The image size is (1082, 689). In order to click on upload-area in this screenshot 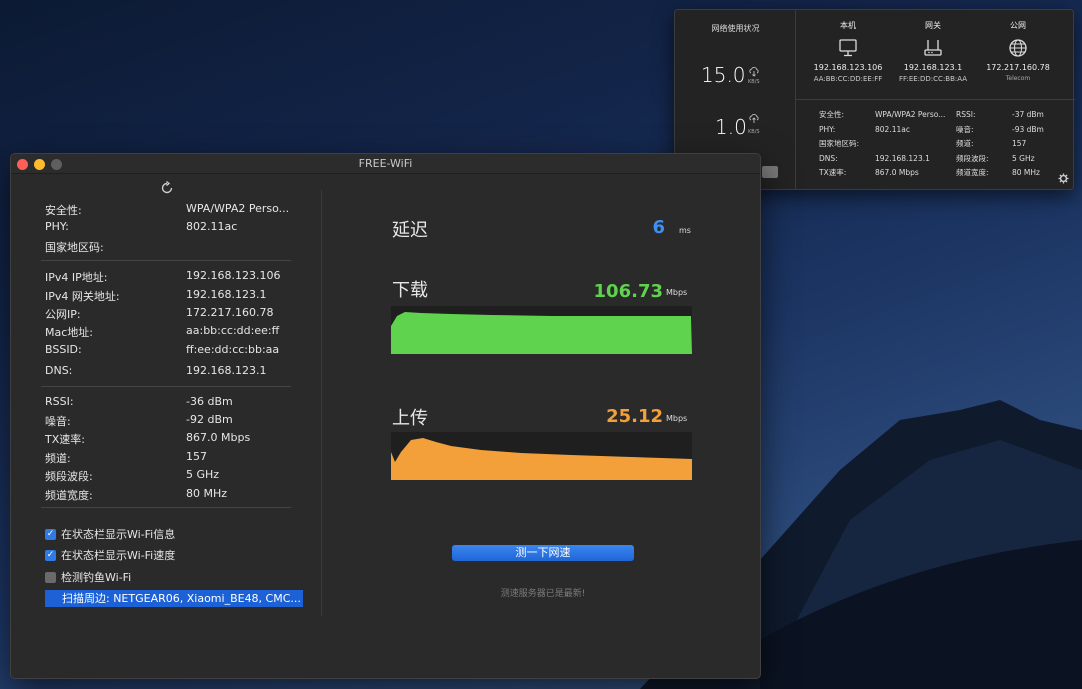, I will do `click(541, 459)`.